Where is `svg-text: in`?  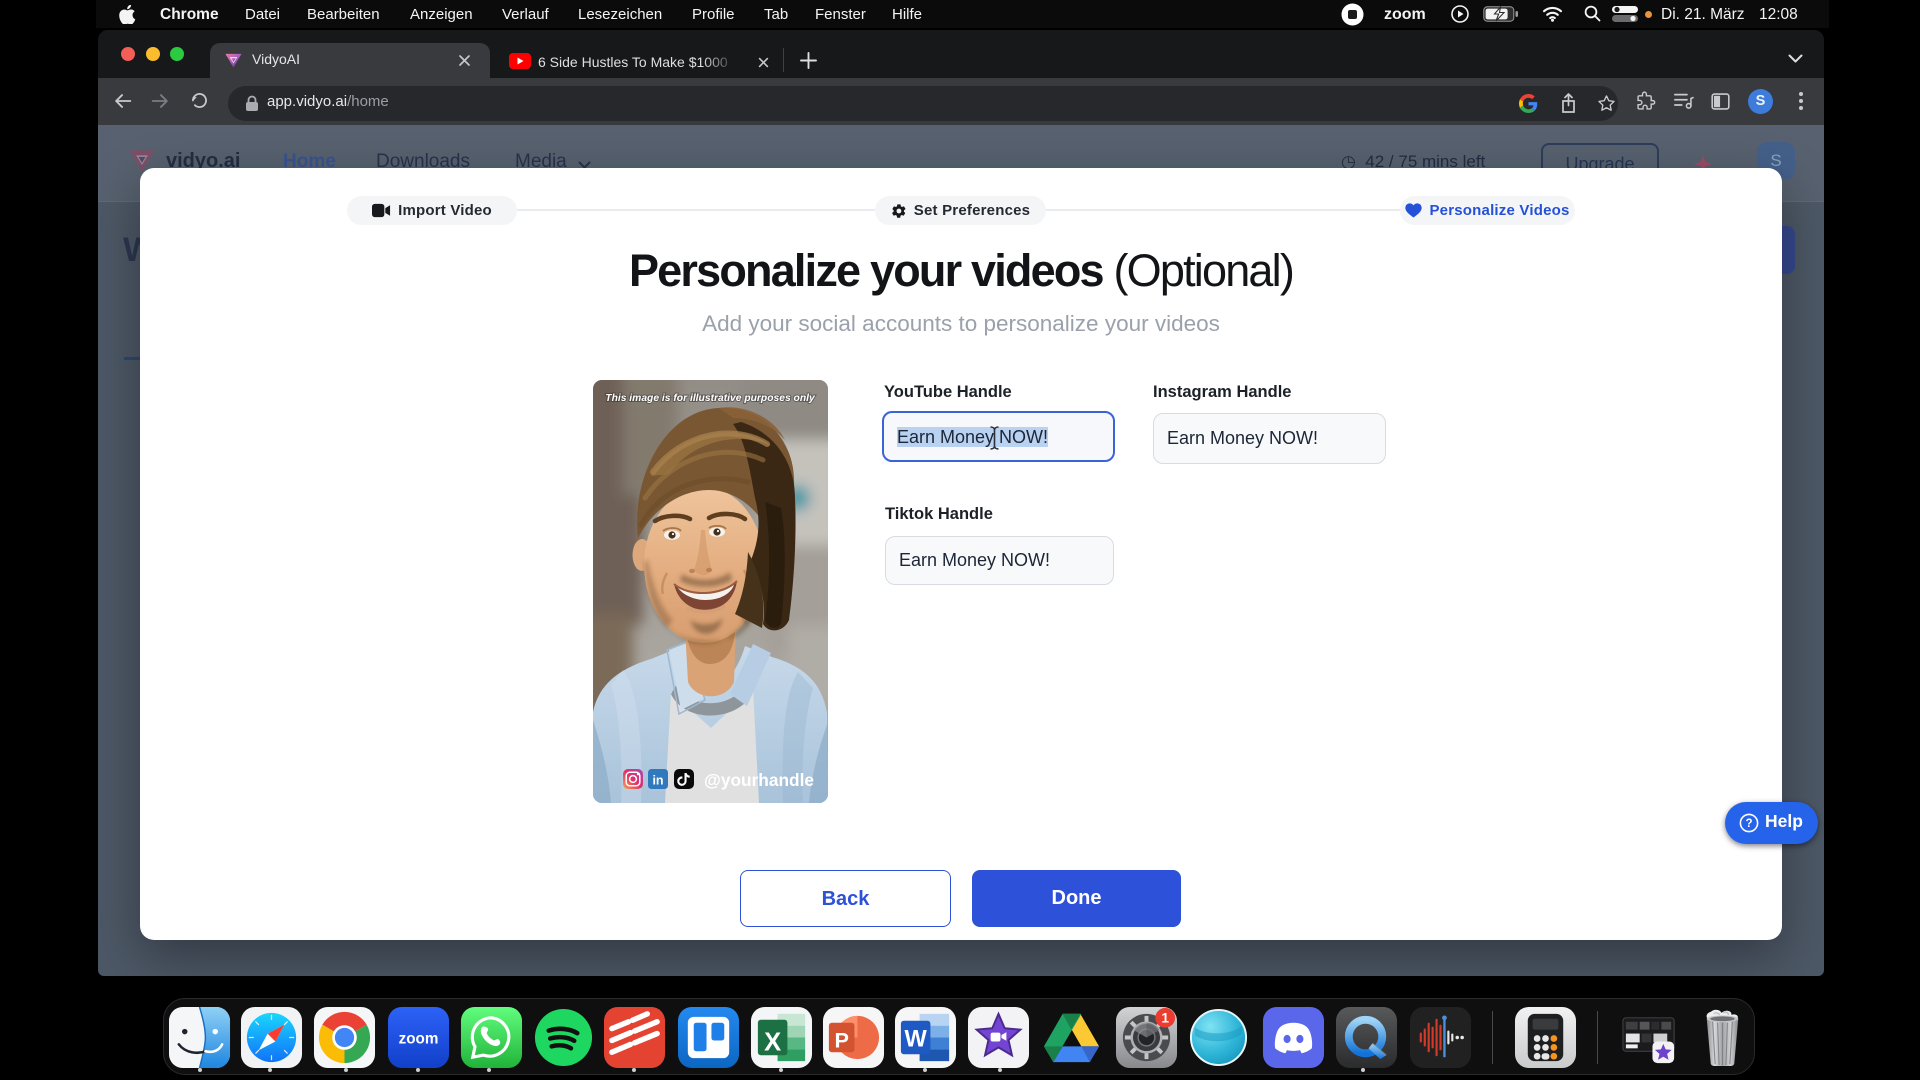 svg-text: in is located at coordinates (657, 781).